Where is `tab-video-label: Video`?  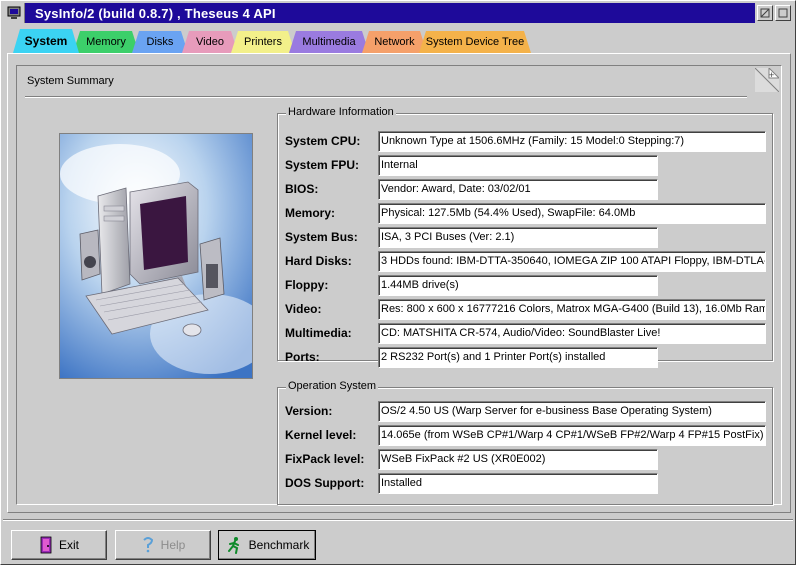
tab-video-label: Video is located at coordinates (210, 42).